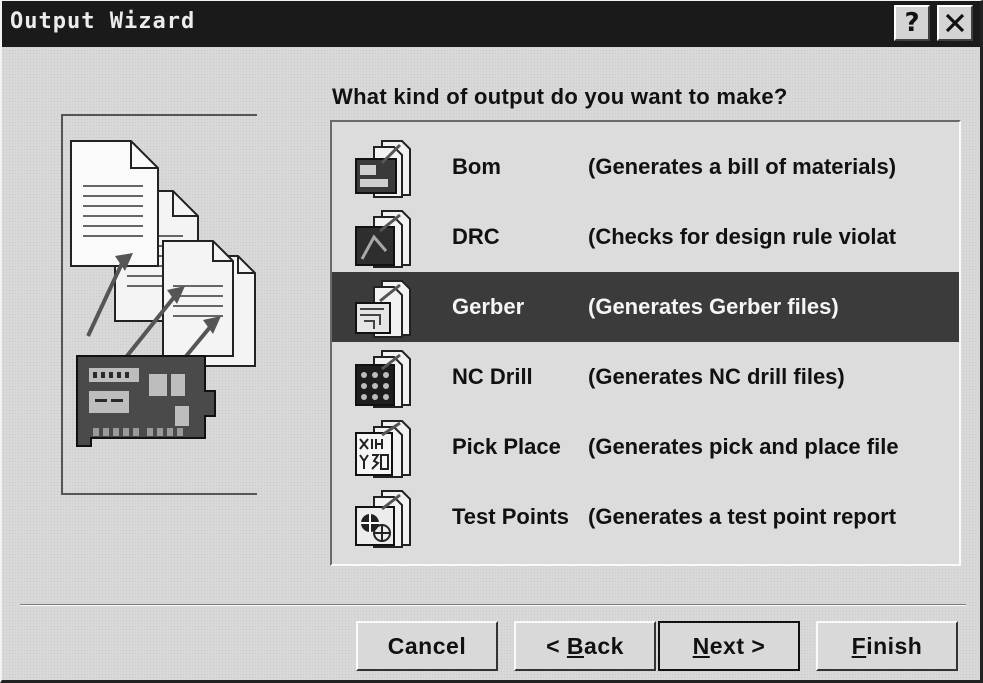 The height and width of the screenshot is (683, 983). What do you see at coordinates (476, 166) in the screenshot?
I see `item-name: Bom` at bounding box center [476, 166].